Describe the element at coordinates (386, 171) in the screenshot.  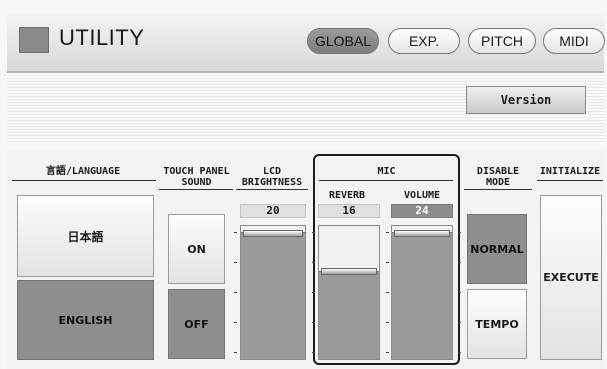
I see `mic-label: MIC` at that location.